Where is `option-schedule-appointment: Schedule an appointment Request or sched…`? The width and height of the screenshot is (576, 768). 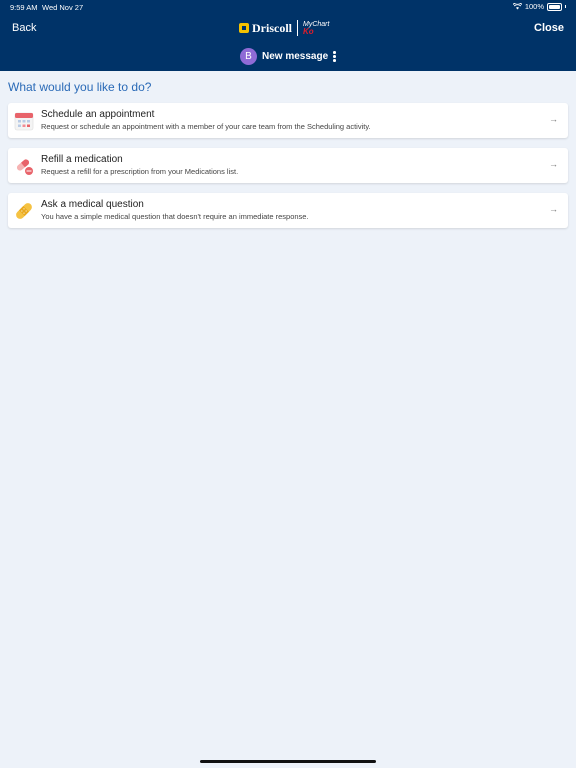 option-schedule-appointment: Schedule an appointment Request or sched… is located at coordinates (288, 120).